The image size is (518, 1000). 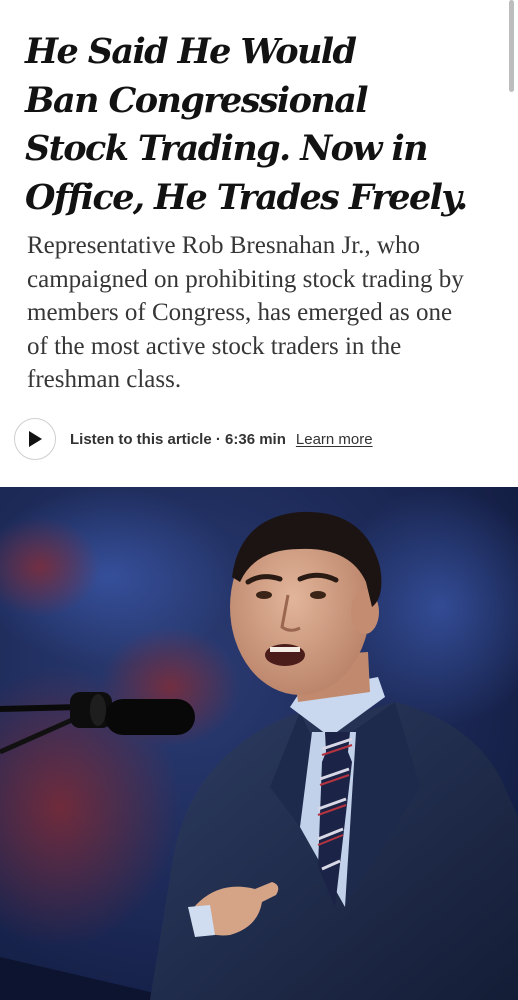 I want to click on play-icon, so click(x=35, y=439).